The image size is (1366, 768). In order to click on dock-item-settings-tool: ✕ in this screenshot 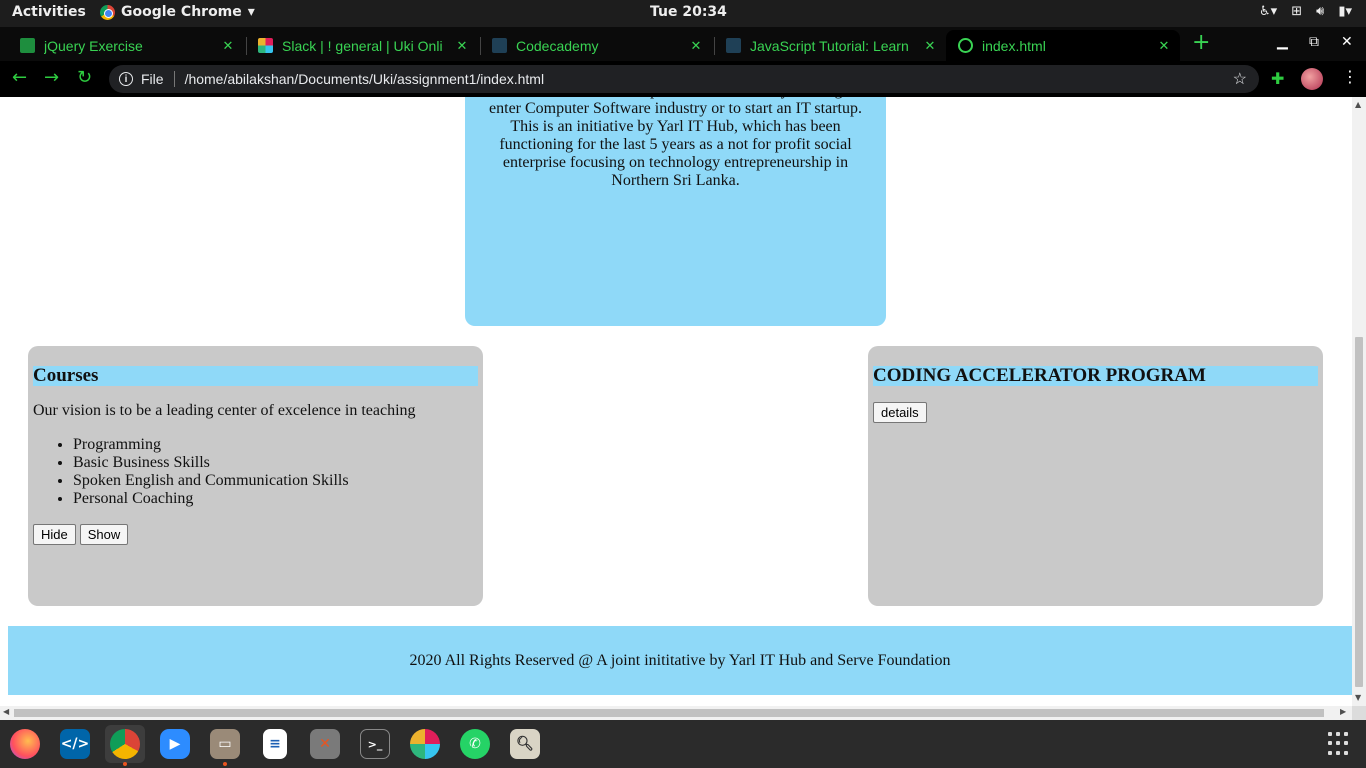, I will do `click(325, 744)`.